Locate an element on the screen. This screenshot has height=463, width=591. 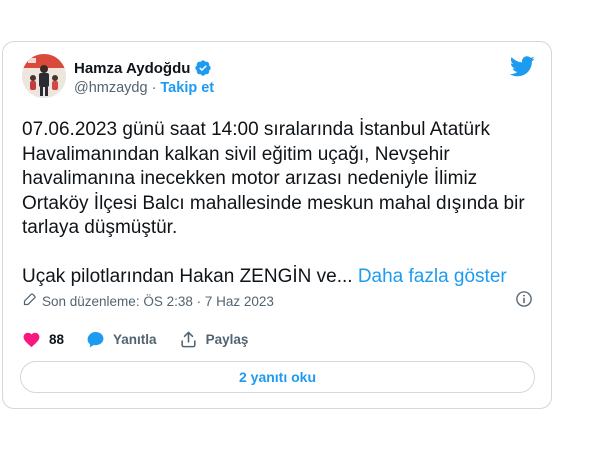
author-row: Hamza Aydoğdu is located at coordinates (143, 68).